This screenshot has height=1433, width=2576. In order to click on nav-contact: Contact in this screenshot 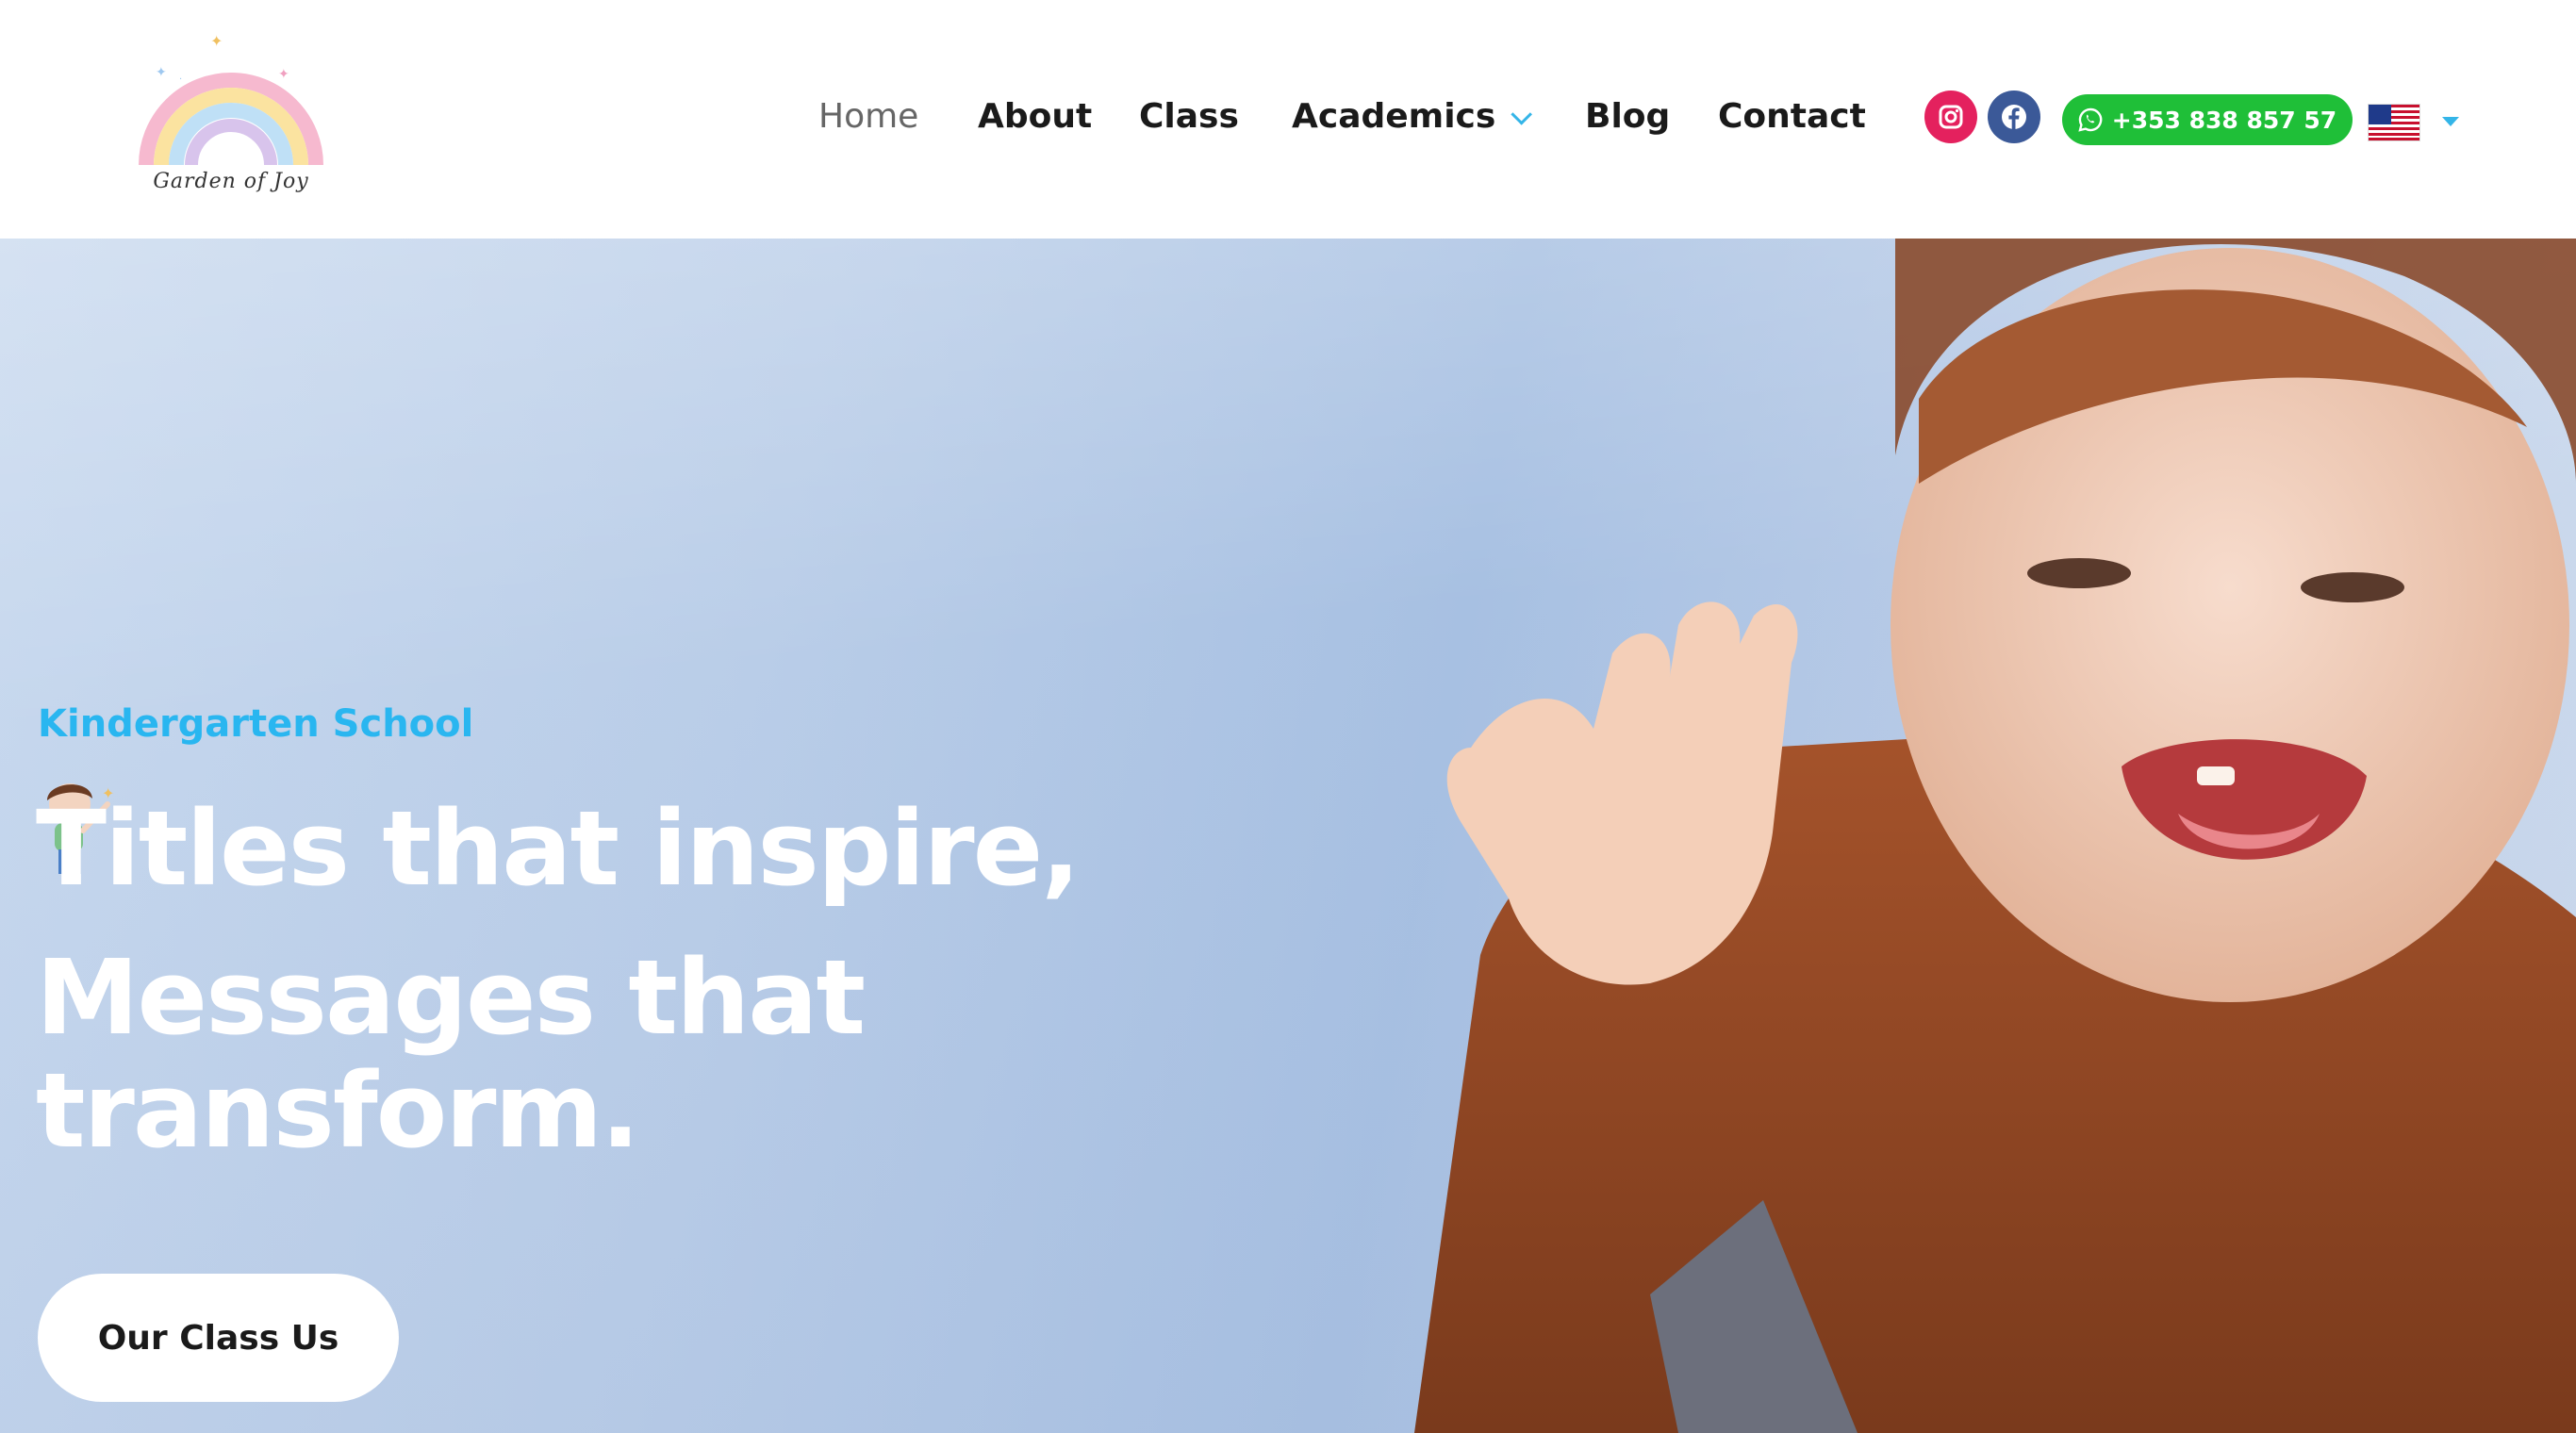, I will do `click(1792, 116)`.